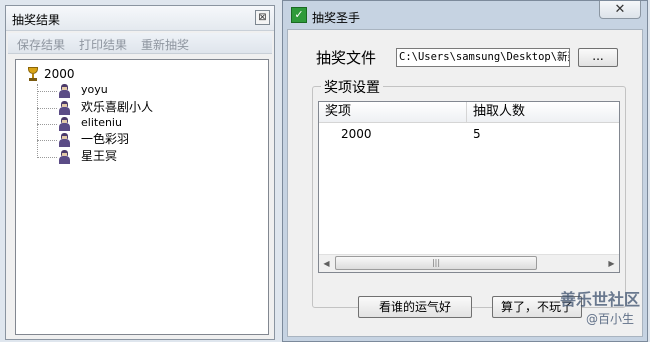 The height and width of the screenshot is (342, 650). Describe the element at coordinates (41, 44) in the screenshot. I see `save-results-menu: 保存结果` at that location.